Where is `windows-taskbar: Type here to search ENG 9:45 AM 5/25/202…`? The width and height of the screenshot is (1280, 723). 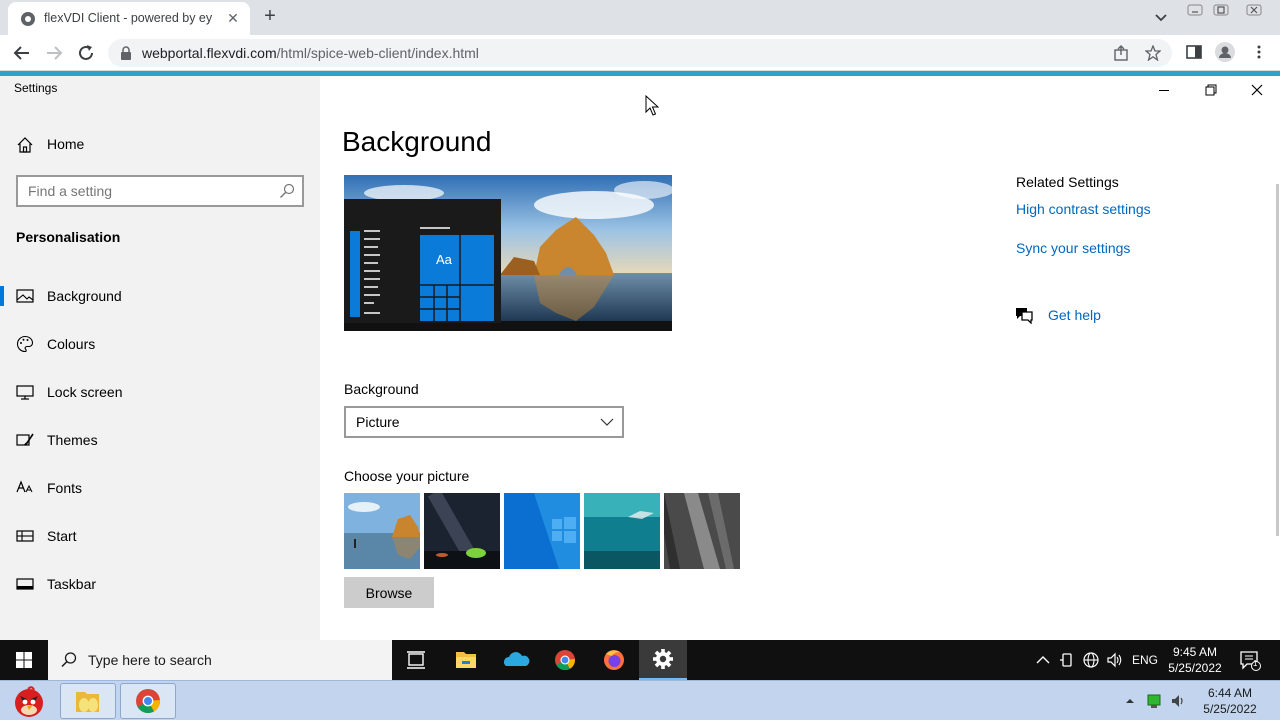
windows-taskbar: Type here to search ENG 9:45 AM 5/25/202… is located at coordinates (640, 660).